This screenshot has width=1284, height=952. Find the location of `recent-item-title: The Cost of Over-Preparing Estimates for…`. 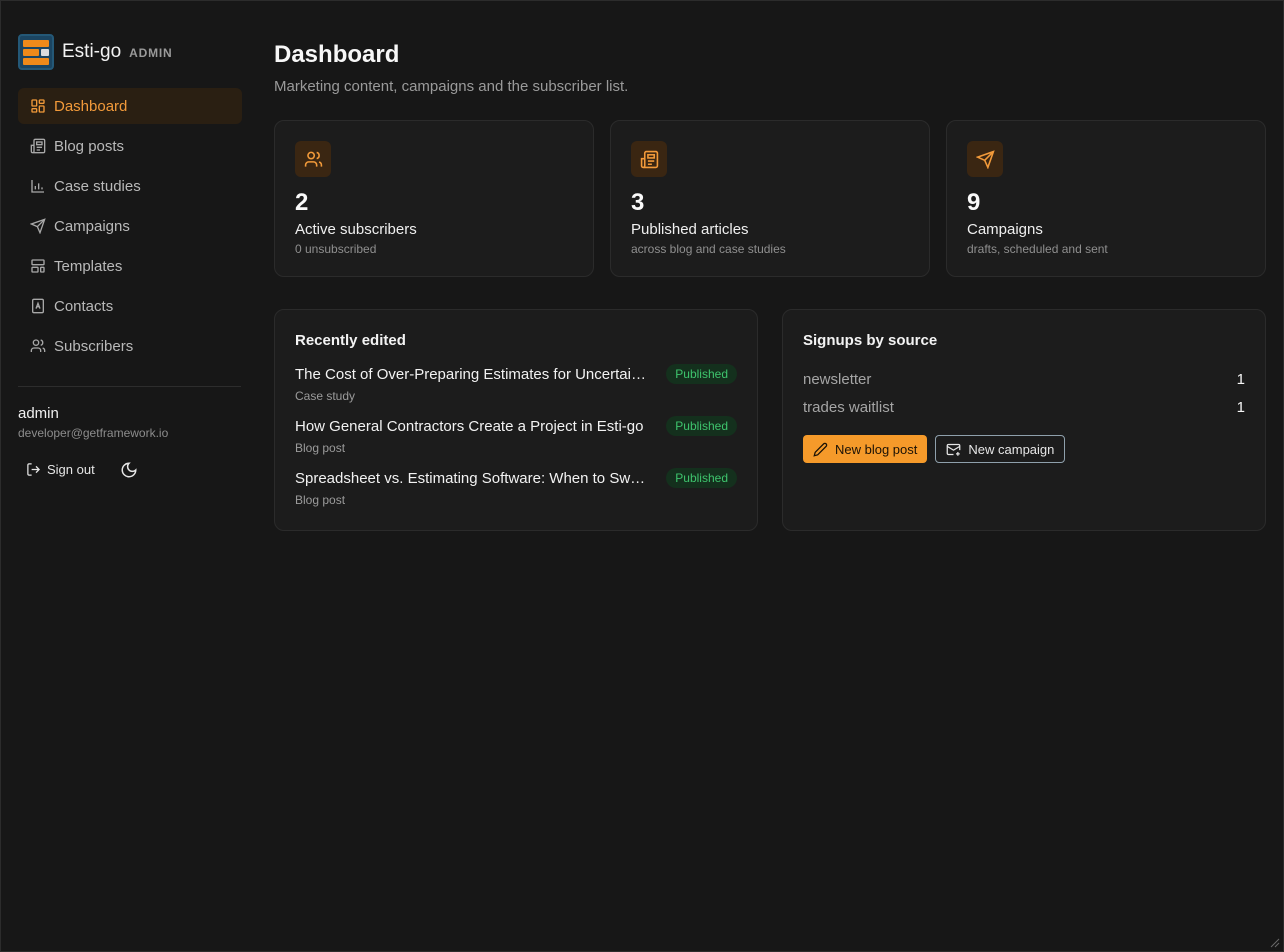

recent-item-title: The Cost of Over-Preparing Estimates for… is located at coordinates (471, 374).